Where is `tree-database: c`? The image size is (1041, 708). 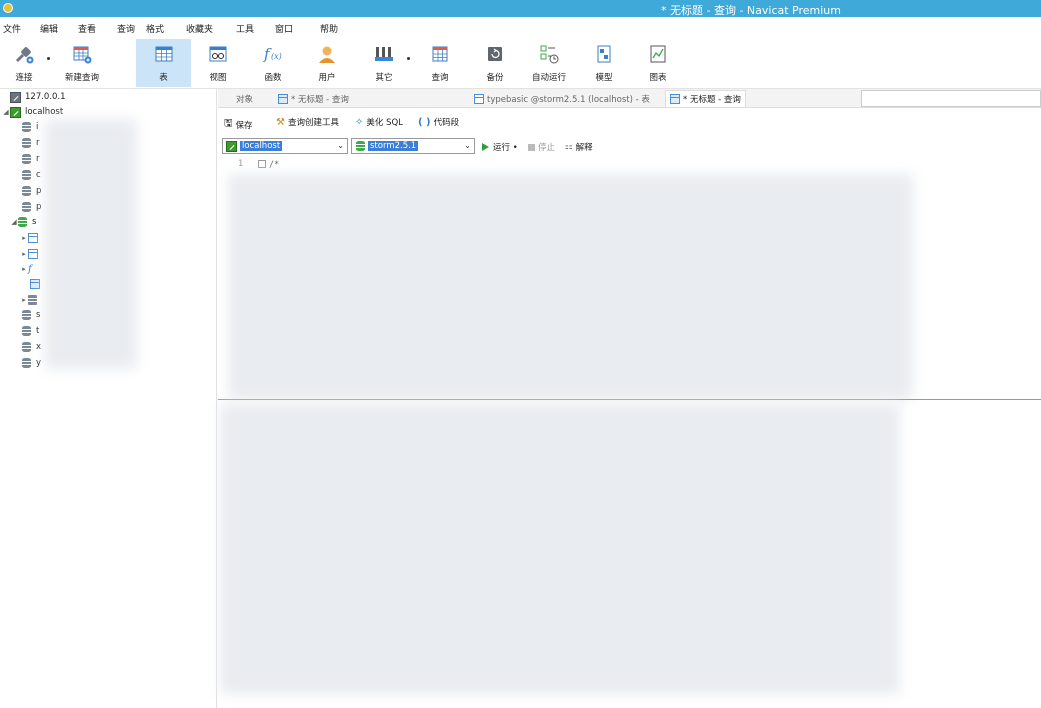
tree-database: c is located at coordinates (31, 175).